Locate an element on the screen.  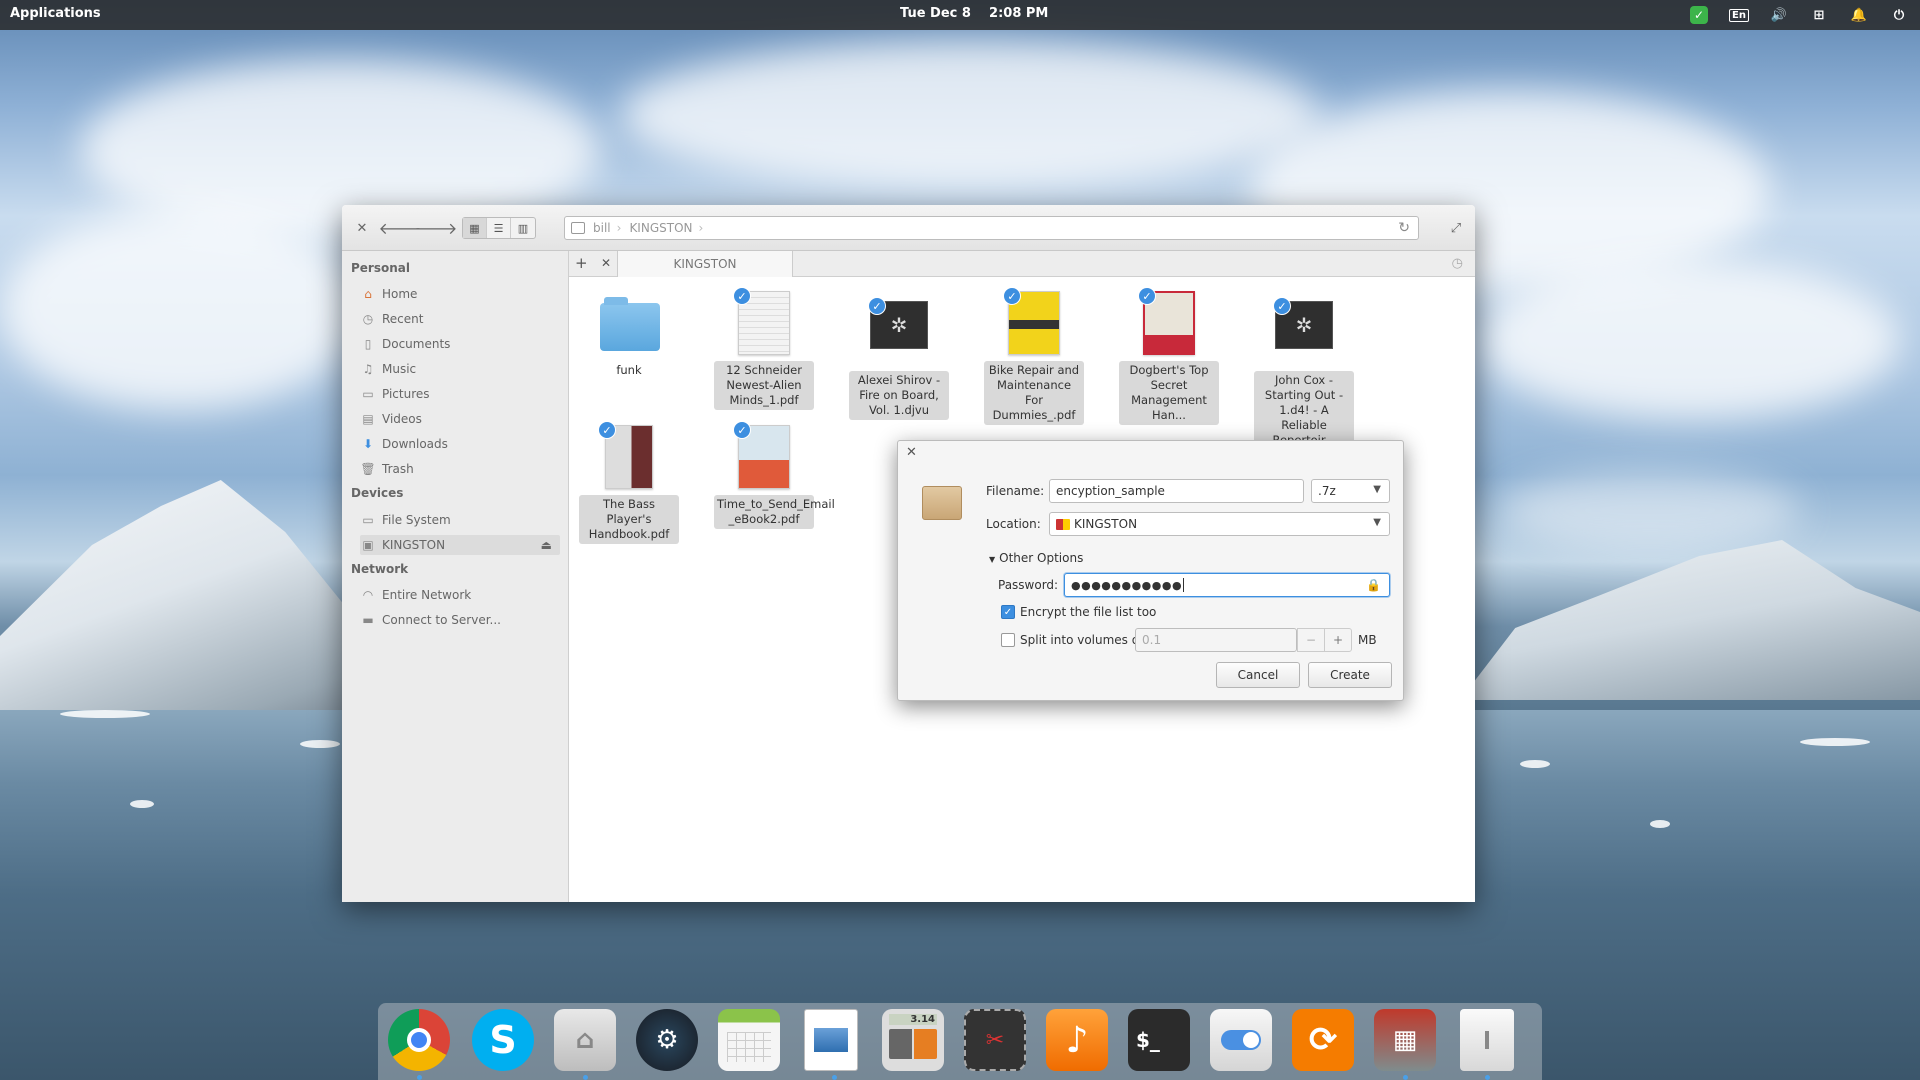
forward-button: 🡒 is located at coordinates (436, 228).